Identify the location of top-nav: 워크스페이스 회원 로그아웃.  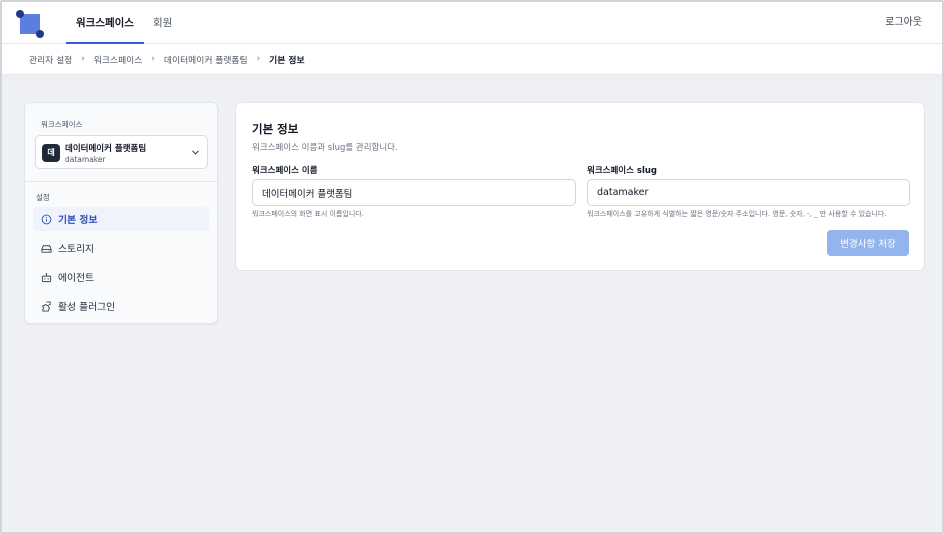
(472, 23).